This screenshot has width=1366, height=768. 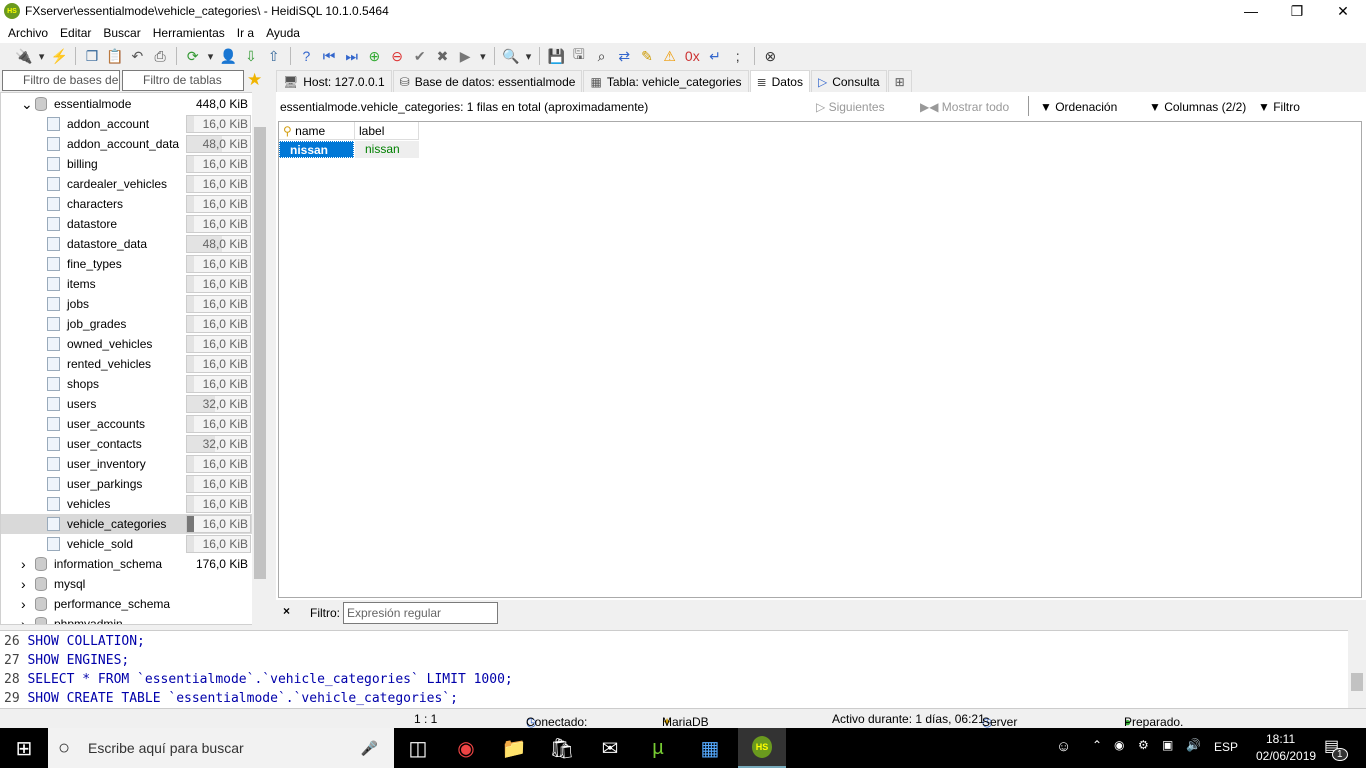 What do you see at coordinates (127, 264) in the screenshot?
I see `tree-table: fine_types 16,0 KiB` at bounding box center [127, 264].